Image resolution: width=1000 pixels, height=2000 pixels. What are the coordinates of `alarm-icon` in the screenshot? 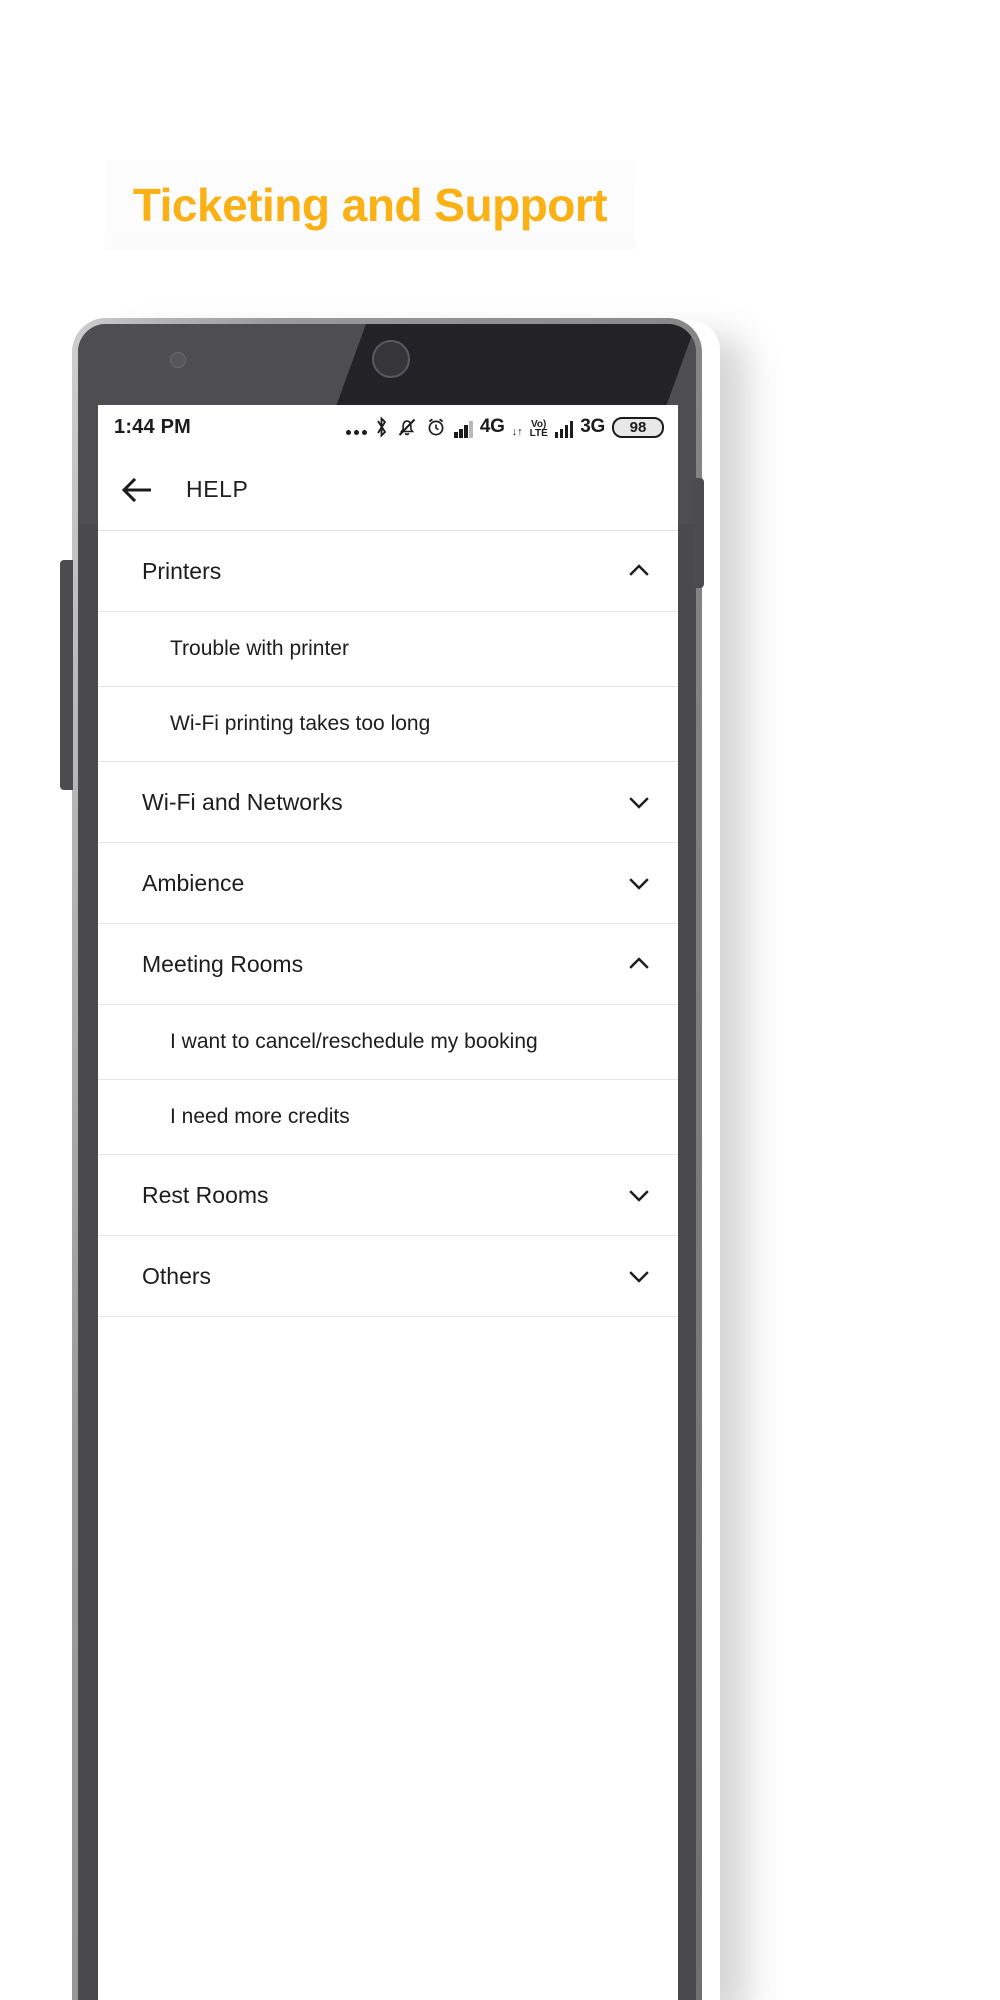 It's located at (436, 427).